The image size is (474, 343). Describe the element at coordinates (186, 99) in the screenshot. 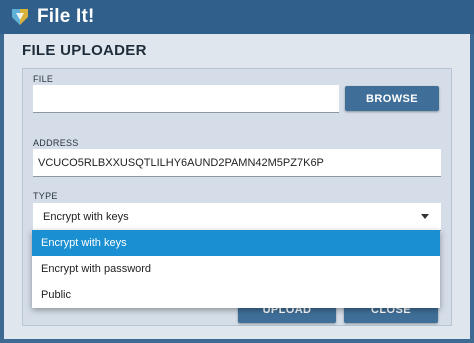

I see `file-input` at that location.